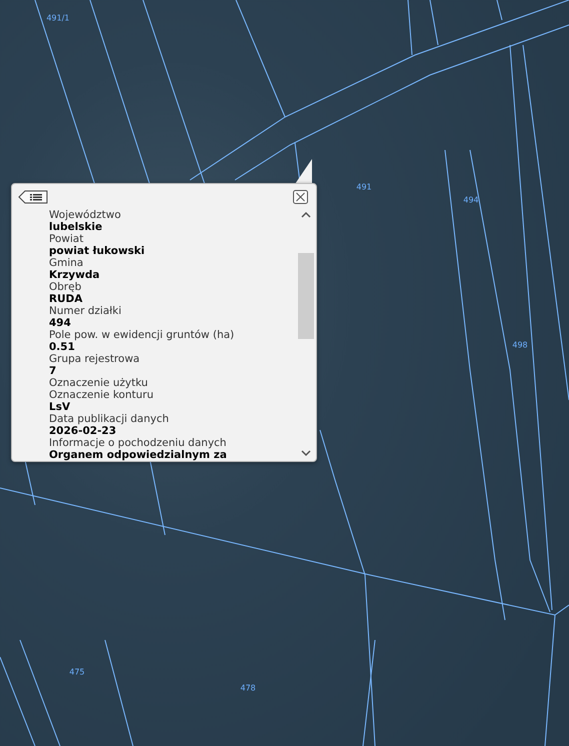 Image resolution: width=569 pixels, height=746 pixels. I want to click on field-label: Oznaczenie konturu, so click(102, 395).